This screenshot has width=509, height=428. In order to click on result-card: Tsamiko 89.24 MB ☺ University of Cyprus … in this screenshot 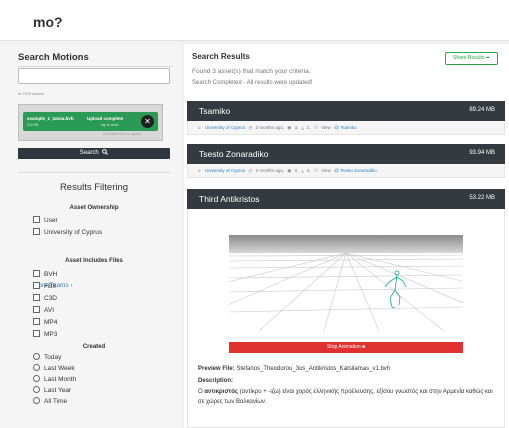, I will do `click(346, 118)`.